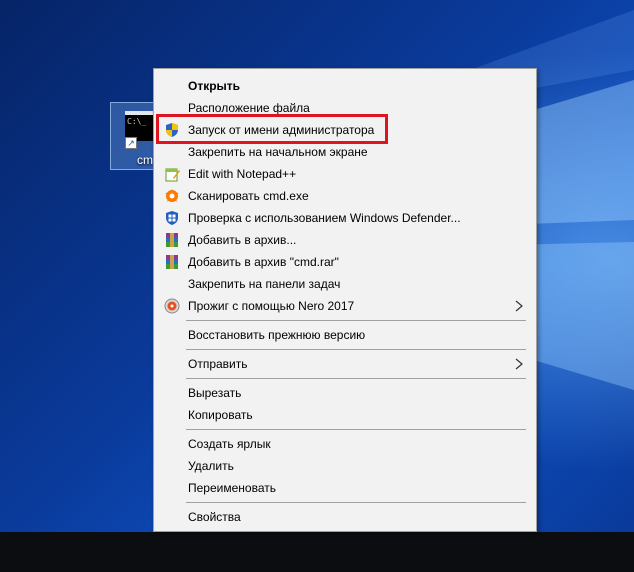  What do you see at coordinates (248, 196) in the screenshot?
I see `menu-item-label: Сканировать cmd.exe` at bounding box center [248, 196].